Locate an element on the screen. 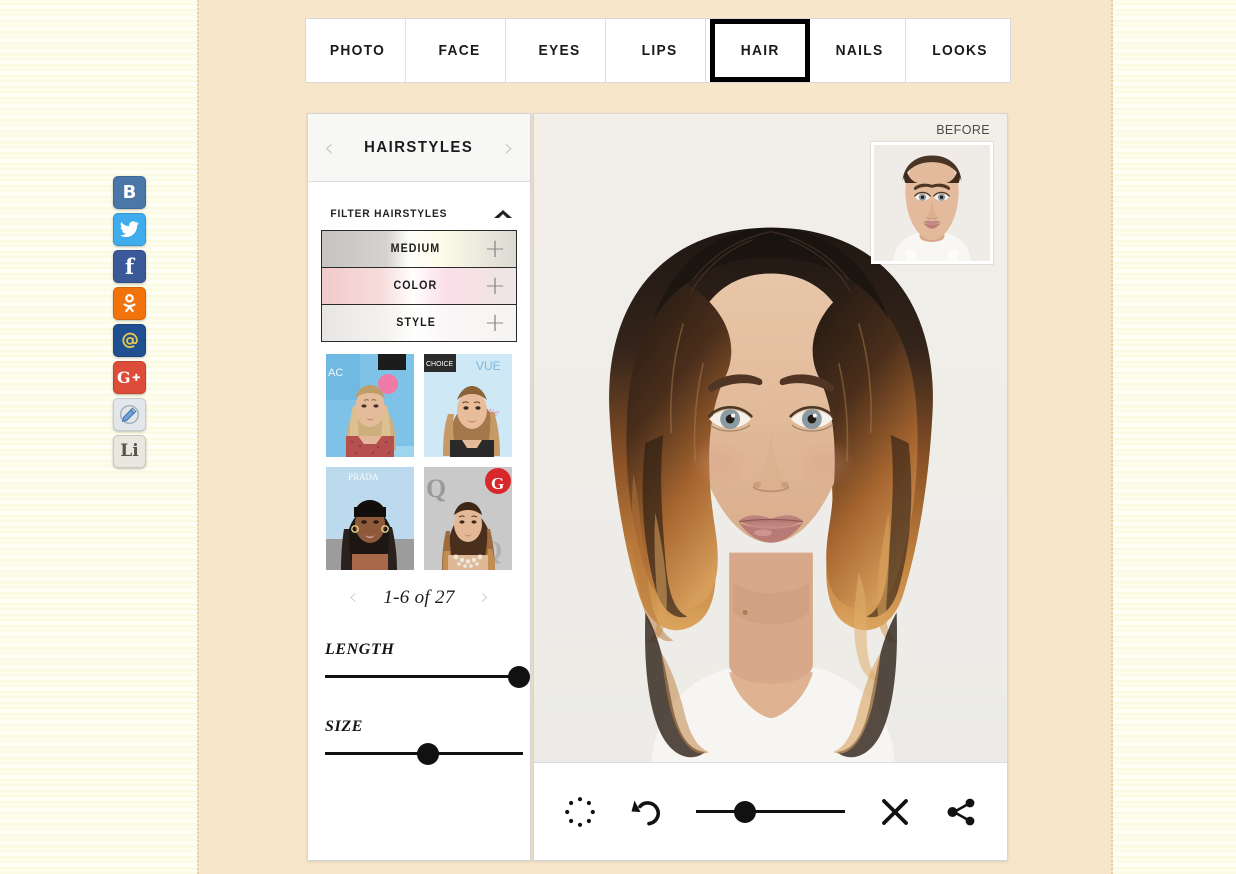  panel-header: ‹ HAIRSTYLES › is located at coordinates (419, 148).